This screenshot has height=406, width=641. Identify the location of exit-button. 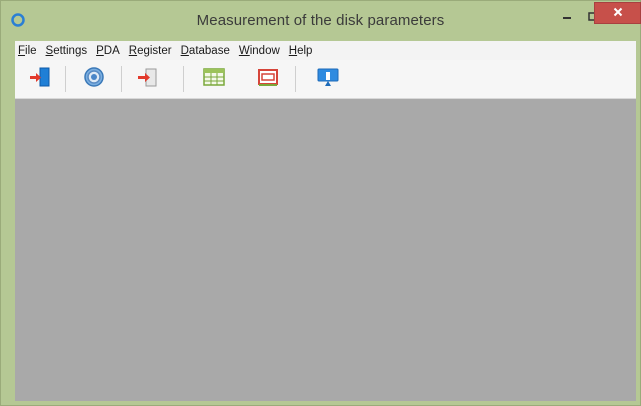
(40, 79).